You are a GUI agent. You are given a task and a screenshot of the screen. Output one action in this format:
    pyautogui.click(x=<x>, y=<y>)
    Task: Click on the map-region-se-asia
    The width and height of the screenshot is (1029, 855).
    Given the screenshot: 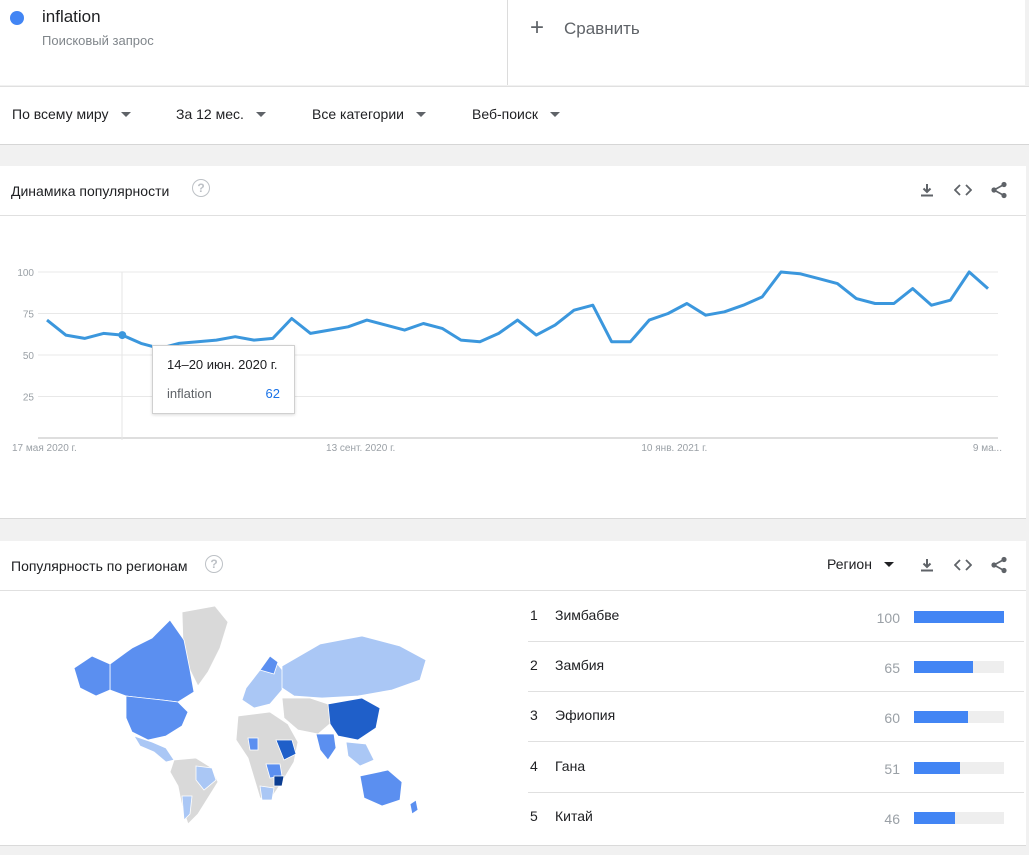 What is the action you would take?
    pyautogui.click(x=360, y=754)
    